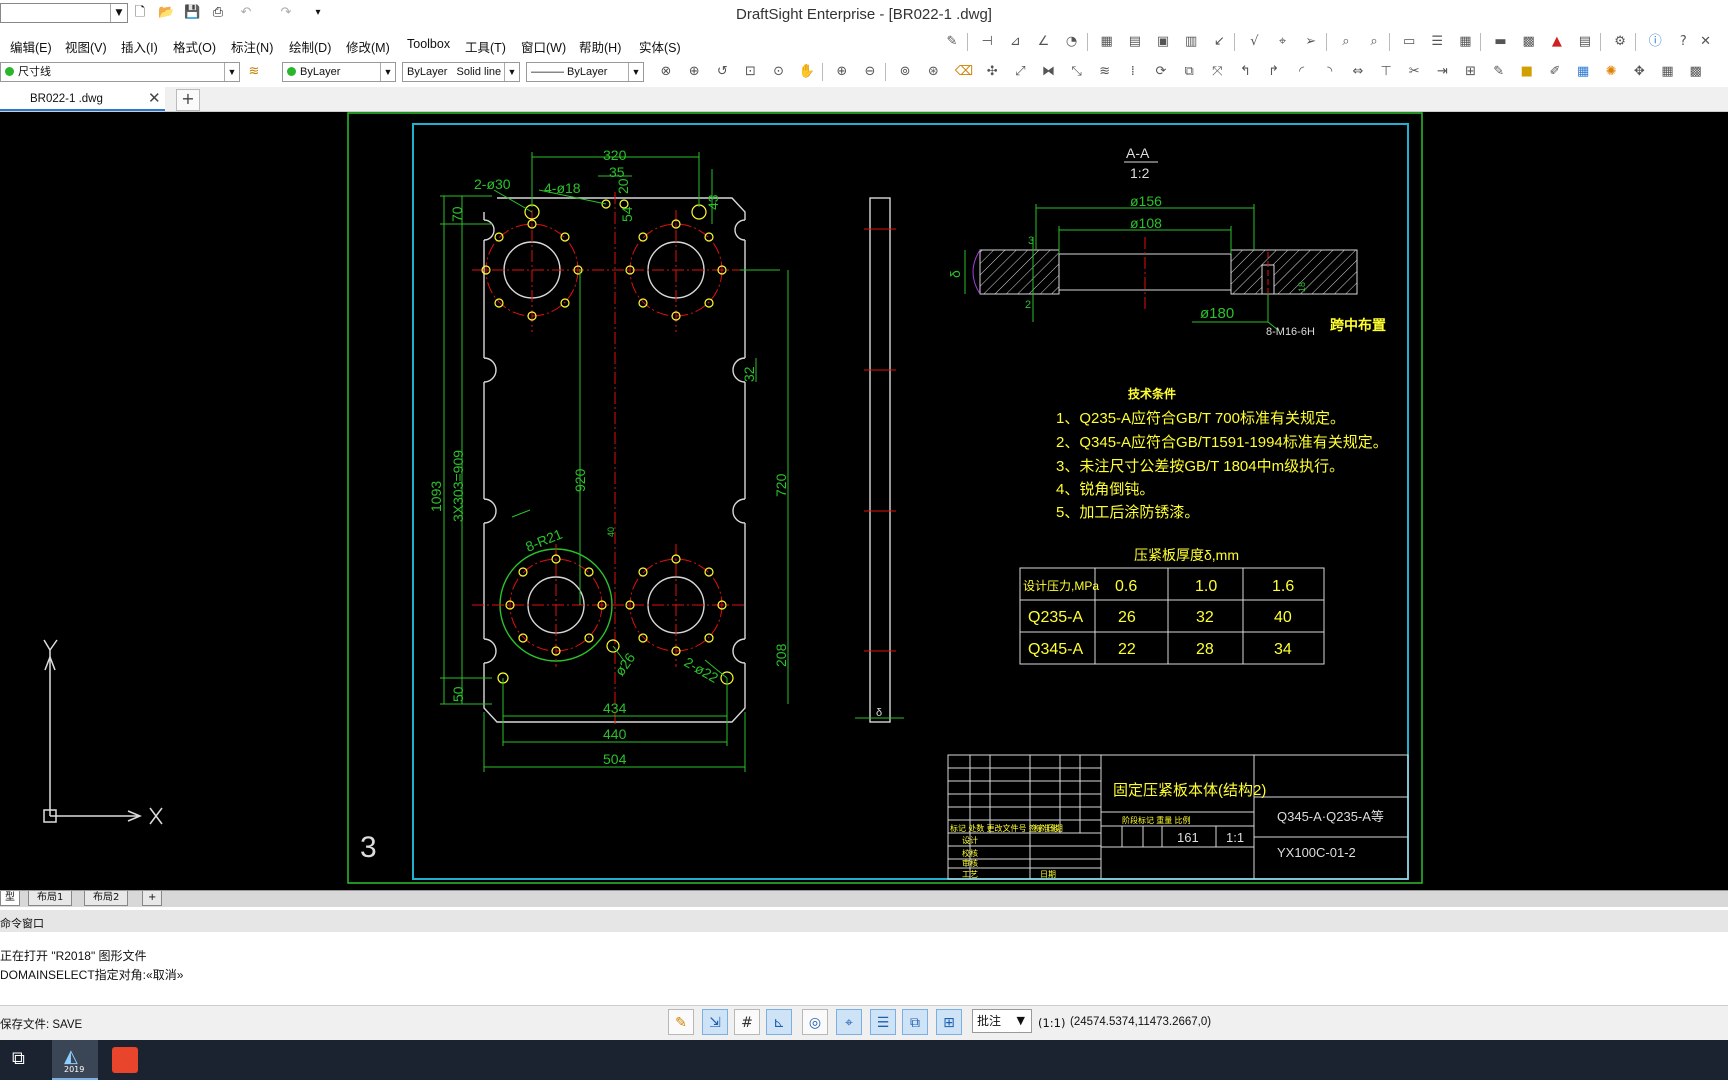  Describe the element at coordinates (1414, 72) in the screenshot. I see `split-icon: ✂` at that location.